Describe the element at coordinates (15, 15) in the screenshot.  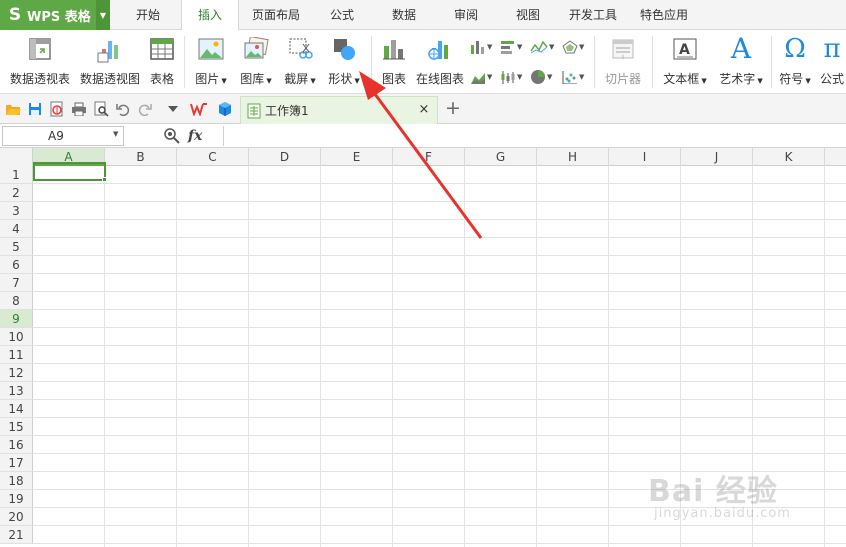
I see `wps-logo-icon: S` at that location.